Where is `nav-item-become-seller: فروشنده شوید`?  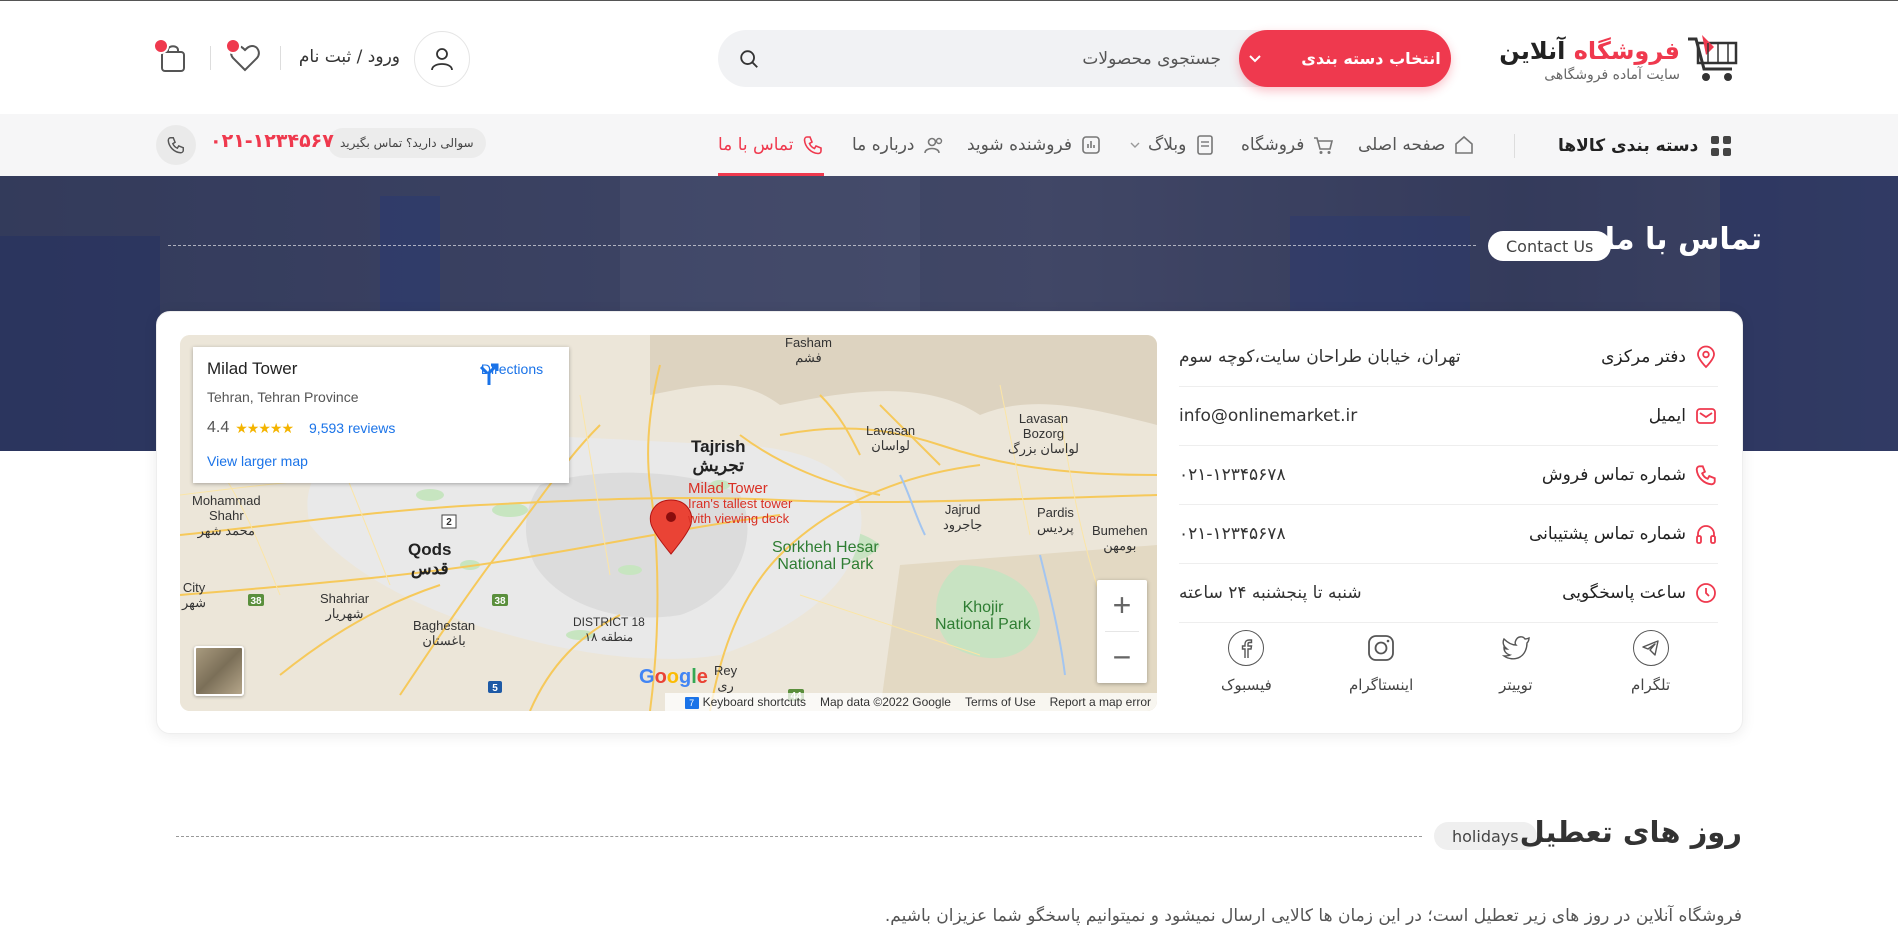
nav-item-become-seller: فروشنده شوید is located at coordinates (1034, 145).